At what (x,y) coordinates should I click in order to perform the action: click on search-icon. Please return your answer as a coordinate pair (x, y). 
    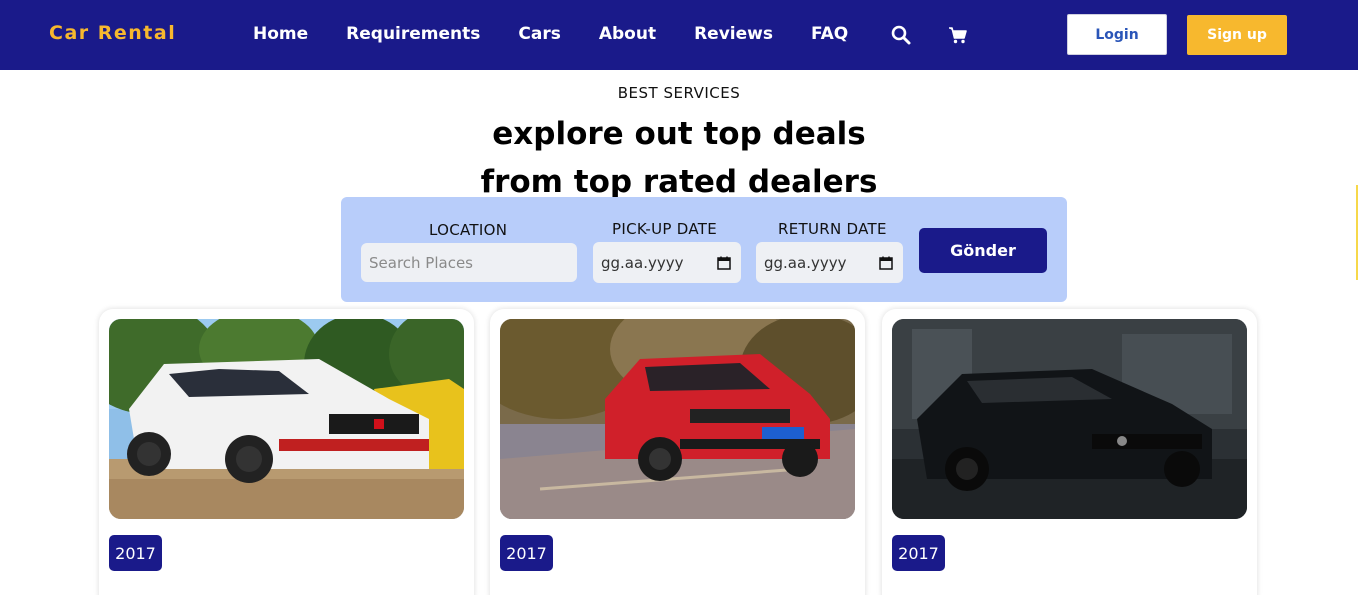
    Looking at the image, I should click on (901, 35).